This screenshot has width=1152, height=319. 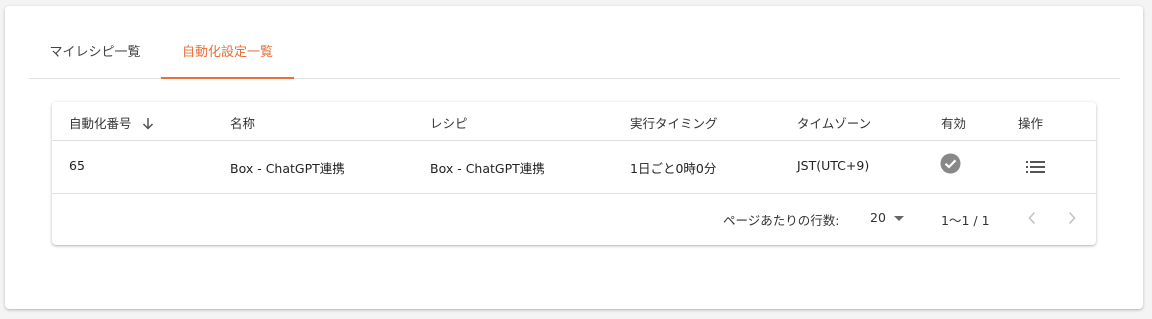 What do you see at coordinates (1035, 168) in the screenshot?
I see `list-icon` at bounding box center [1035, 168].